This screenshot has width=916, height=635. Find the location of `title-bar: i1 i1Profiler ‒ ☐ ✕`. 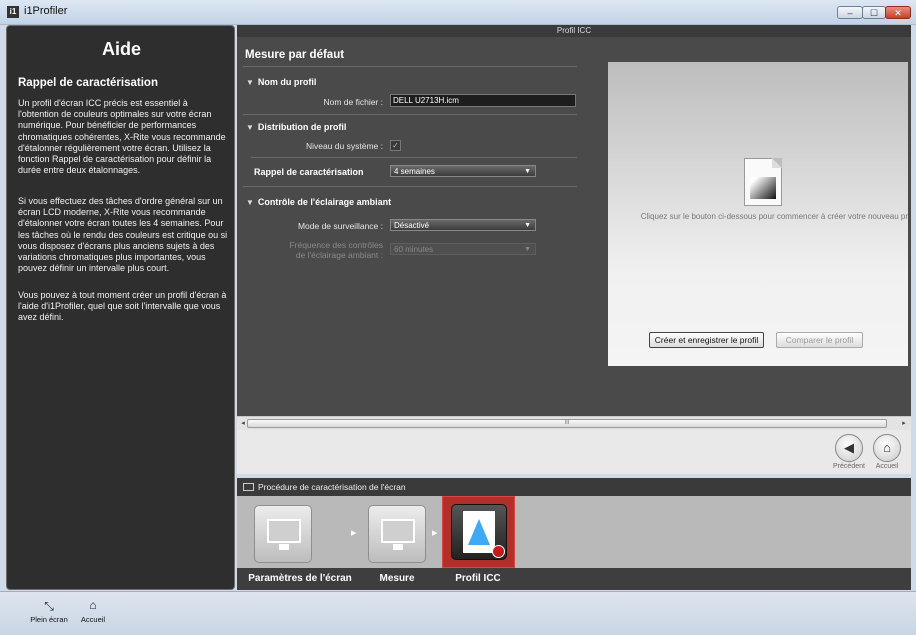

title-bar: i1 i1Profiler ‒ ☐ ✕ is located at coordinates (458, 12).